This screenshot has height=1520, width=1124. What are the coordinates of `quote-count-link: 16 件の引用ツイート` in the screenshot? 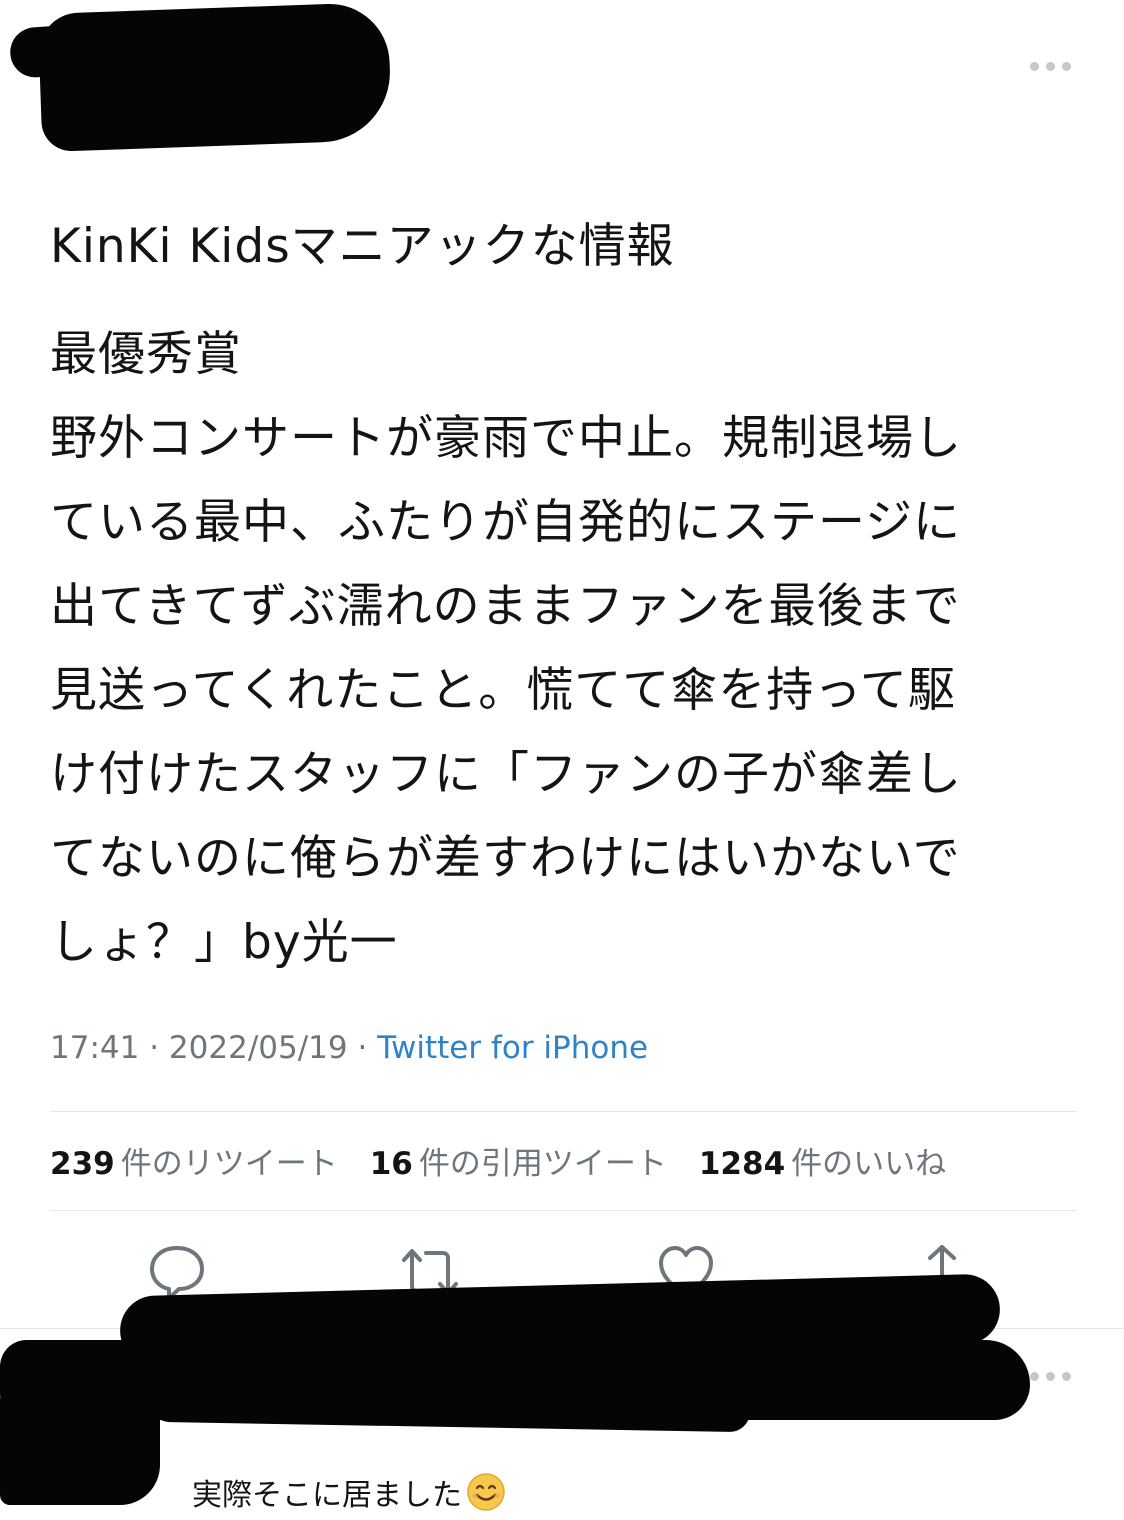 It's located at (518, 1160).